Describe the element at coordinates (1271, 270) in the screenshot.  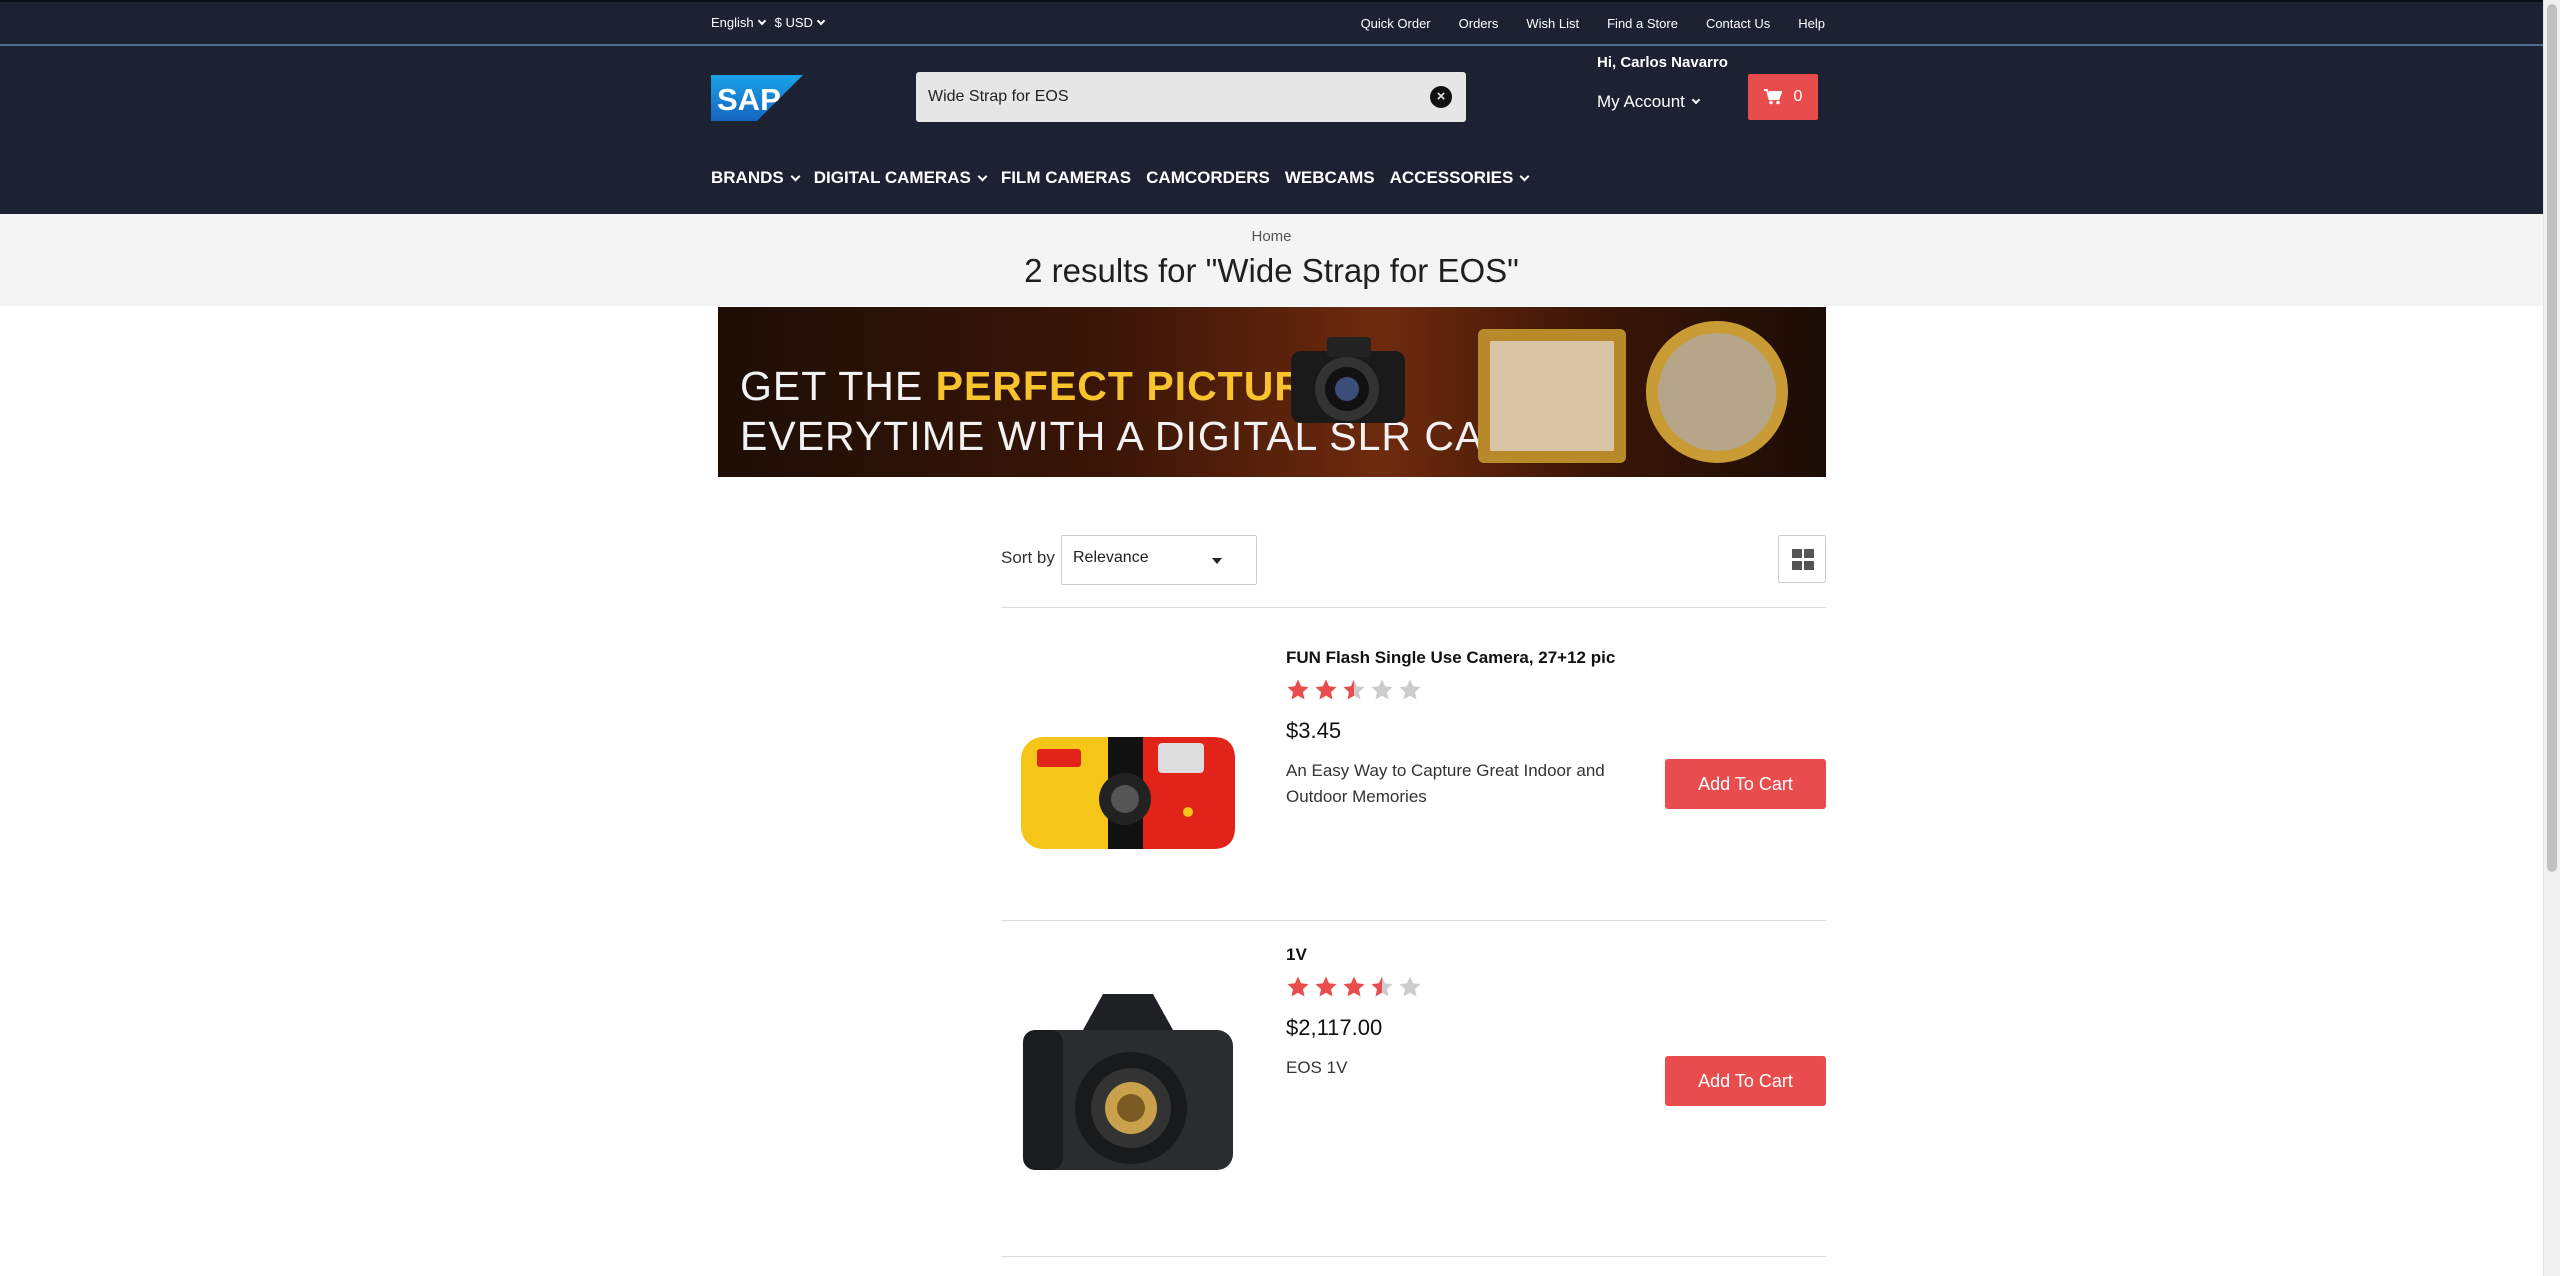
I see `page-title: 2 results for "Wide Strap for EOS"` at that location.